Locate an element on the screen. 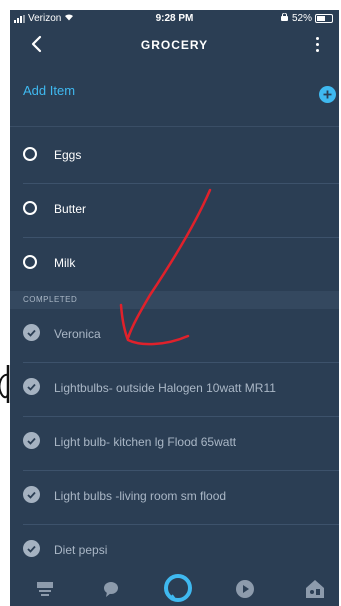 The height and width of the screenshot is (606, 341). plus-icon is located at coordinates (327, 94).